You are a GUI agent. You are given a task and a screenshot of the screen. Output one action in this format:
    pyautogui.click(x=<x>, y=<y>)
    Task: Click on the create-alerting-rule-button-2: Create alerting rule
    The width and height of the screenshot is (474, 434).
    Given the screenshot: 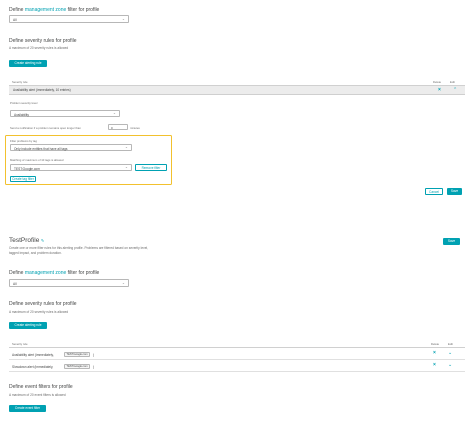 What is the action you would take?
    pyautogui.click(x=28, y=325)
    